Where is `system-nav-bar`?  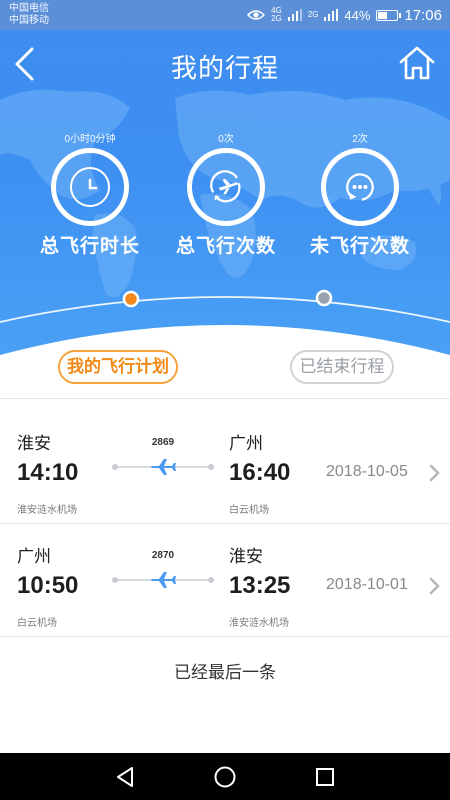 system-nav-bar is located at coordinates (225, 776).